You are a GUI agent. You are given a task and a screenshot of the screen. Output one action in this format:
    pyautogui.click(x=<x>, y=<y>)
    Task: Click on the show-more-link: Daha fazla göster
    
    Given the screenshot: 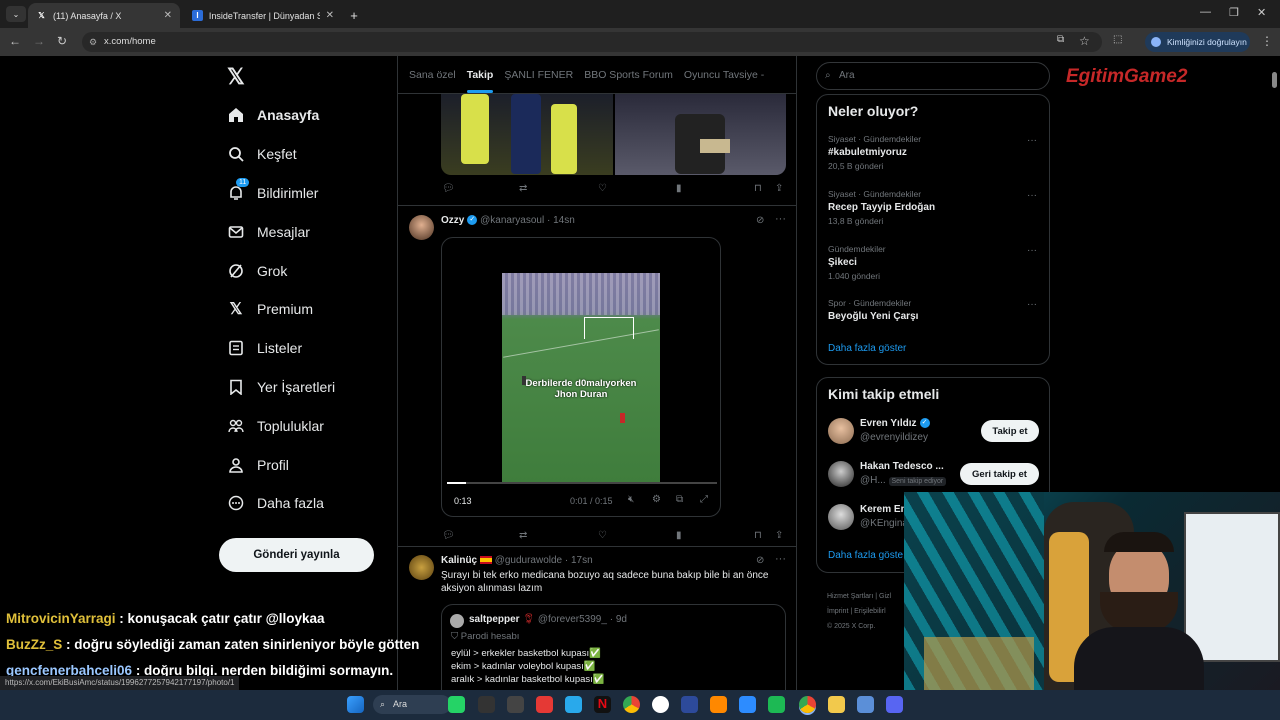 What is the action you would take?
    pyautogui.click(x=867, y=348)
    